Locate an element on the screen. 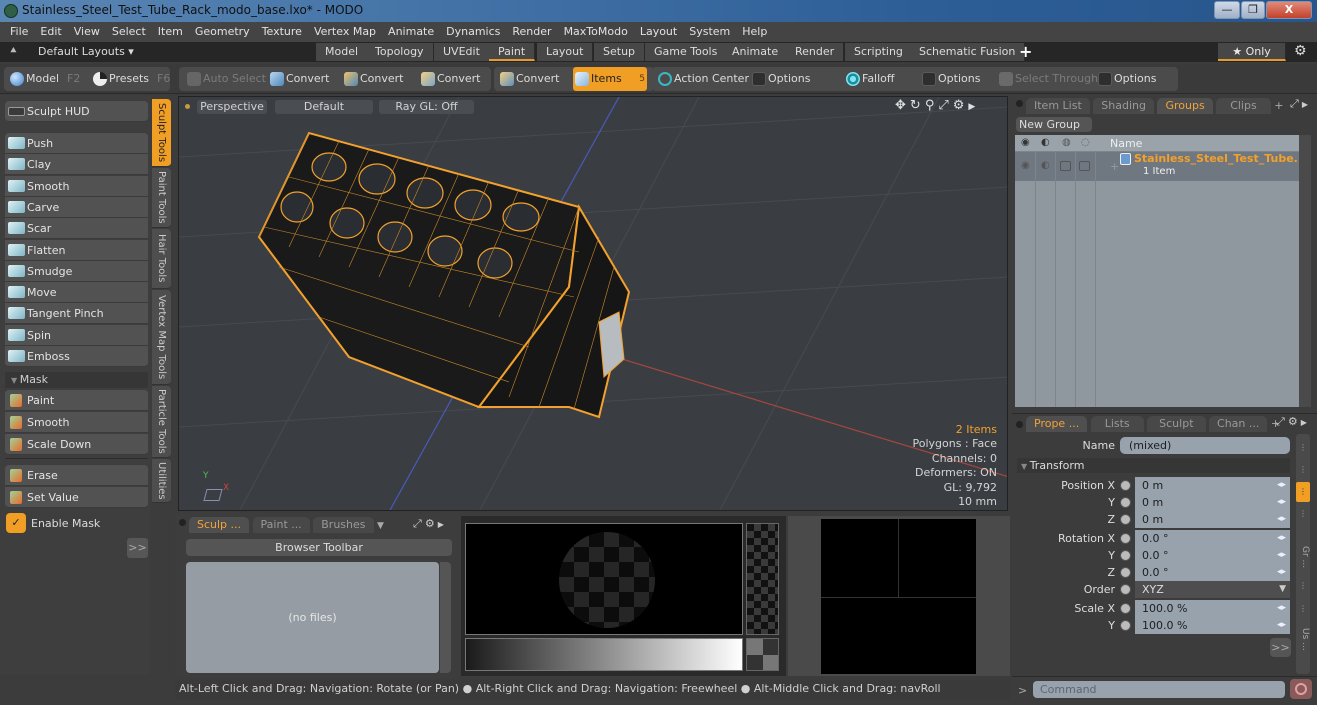  transform-section-header: ▼ Transform is located at coordinates (1153, 465).